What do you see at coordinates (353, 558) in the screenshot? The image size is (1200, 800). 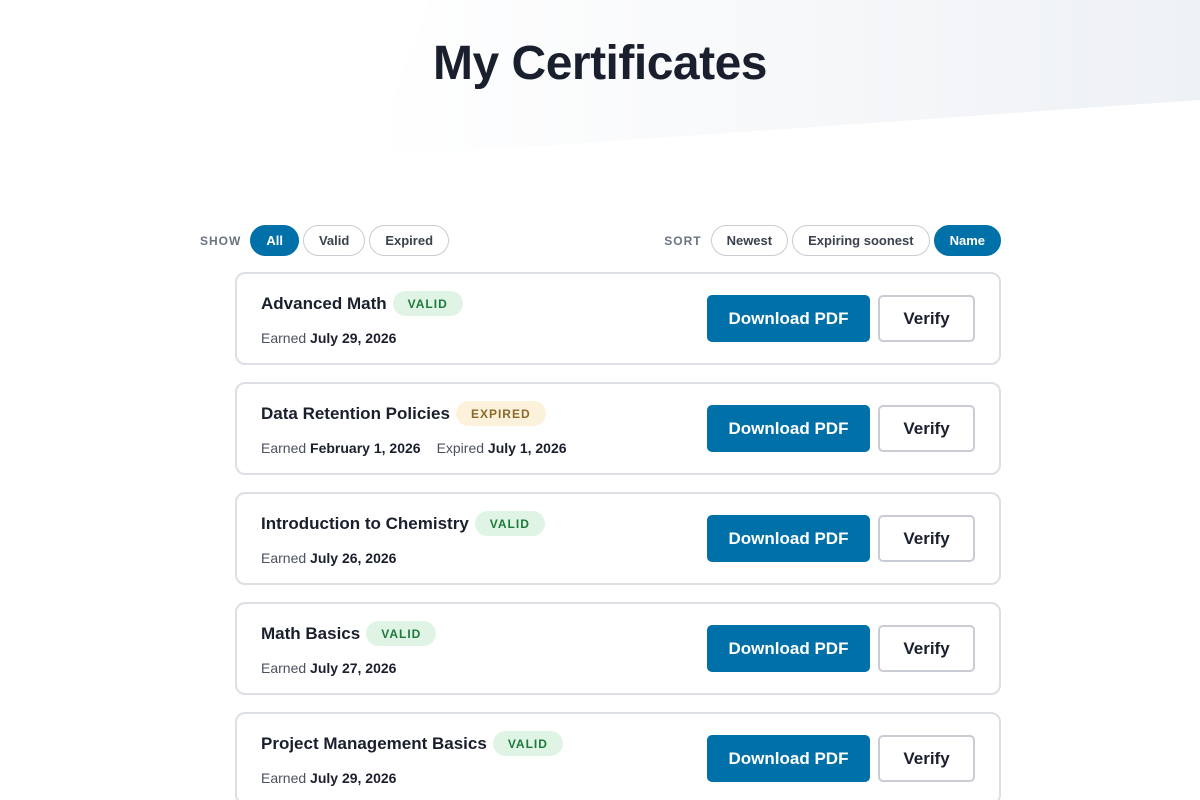 I see `earned-date: July 26, 2026` at bounding box center [353, 558].